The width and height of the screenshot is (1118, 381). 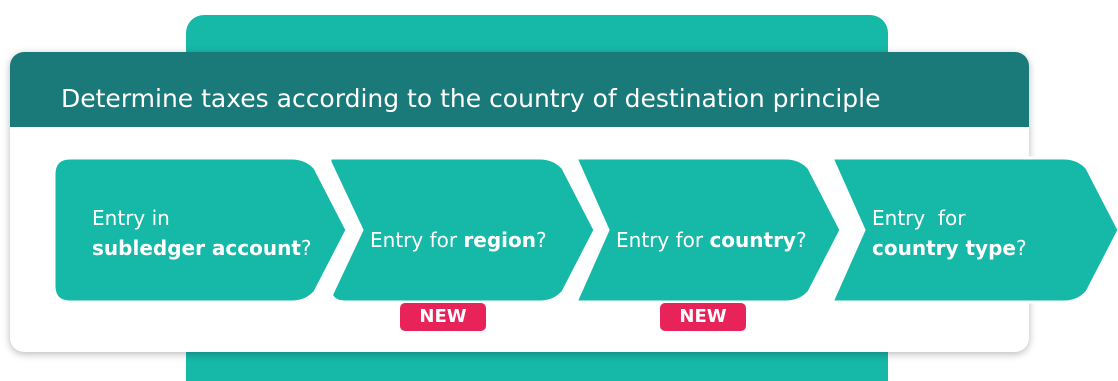 I want to click on step-keyword: country type, so click(x=944, y=248).